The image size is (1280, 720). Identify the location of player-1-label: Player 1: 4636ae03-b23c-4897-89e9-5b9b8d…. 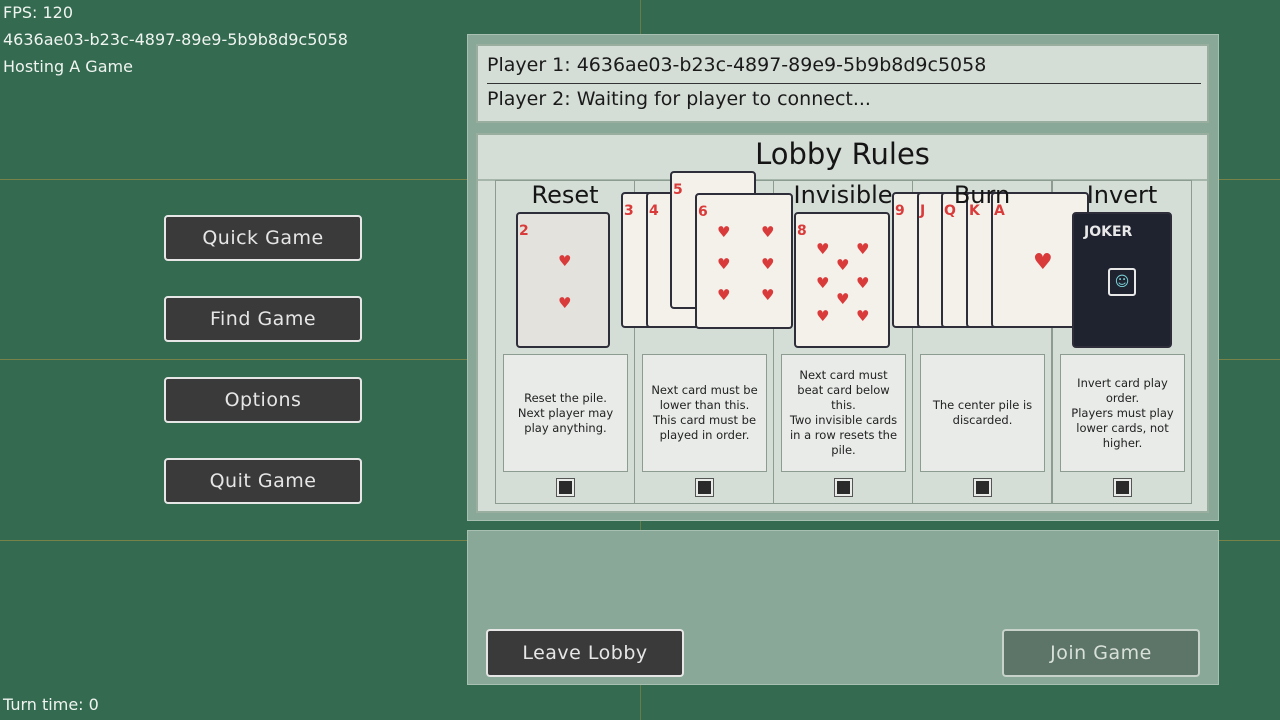
(737, 65).